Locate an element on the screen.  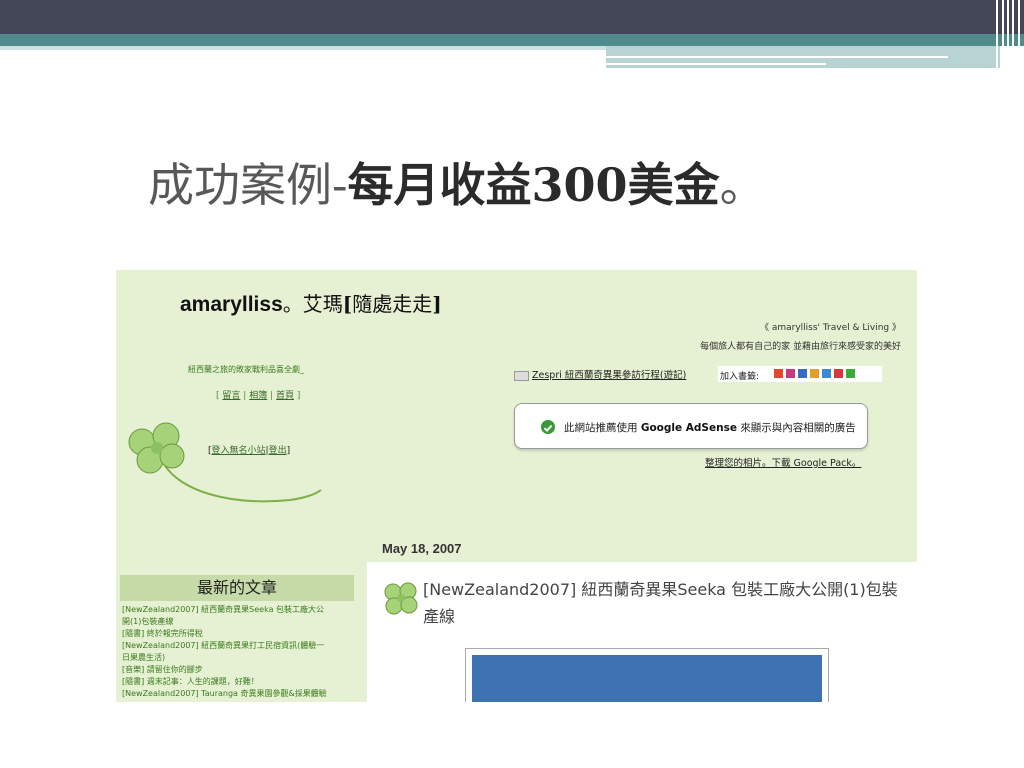
nav-link-album: 相簿 is located at coordinates (258, 396).